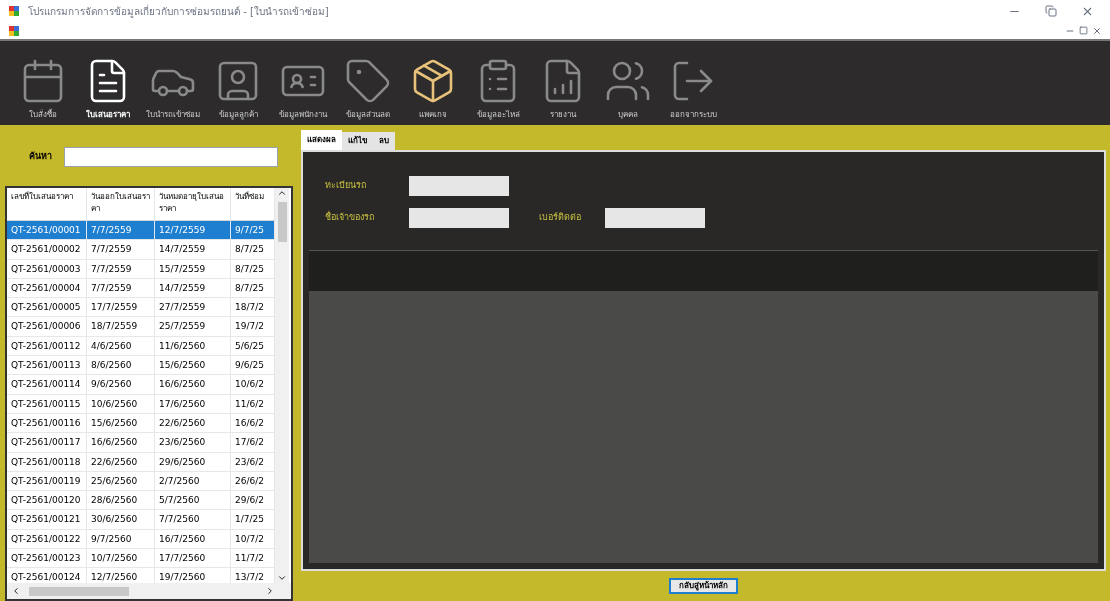 This screenshot has height=601, width=1110. I want to click on table-cell: 4/6/2560, so click(121, 346).